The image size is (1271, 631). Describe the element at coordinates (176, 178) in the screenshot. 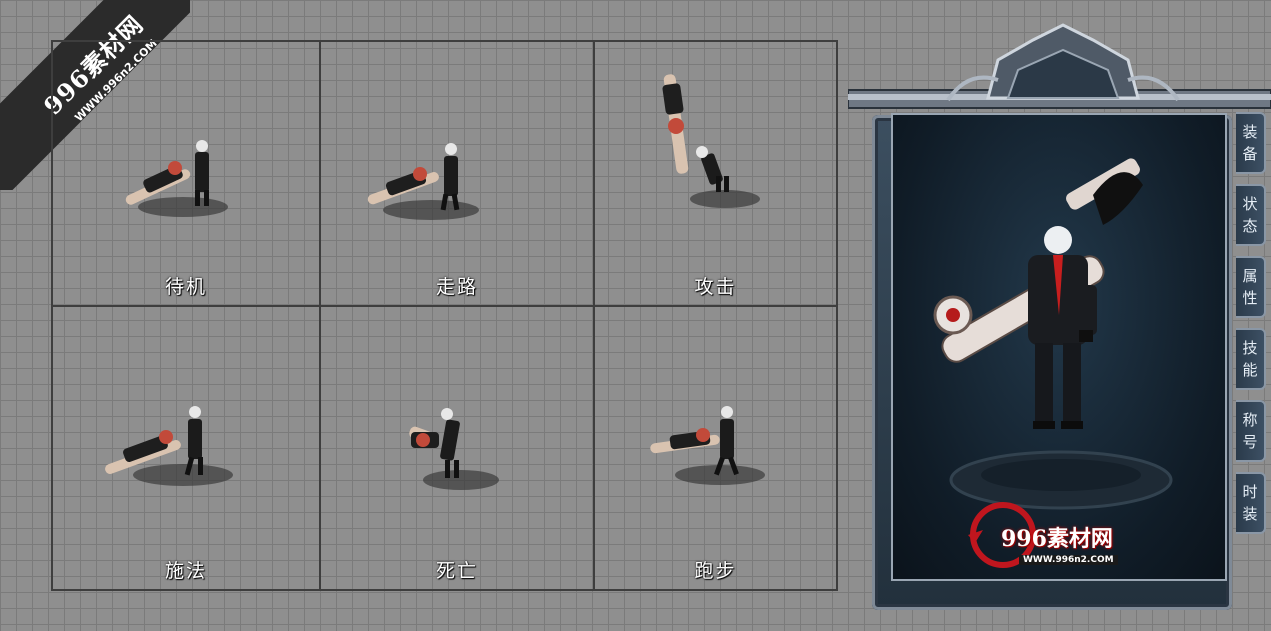

I see `idle-sprite` at that location.